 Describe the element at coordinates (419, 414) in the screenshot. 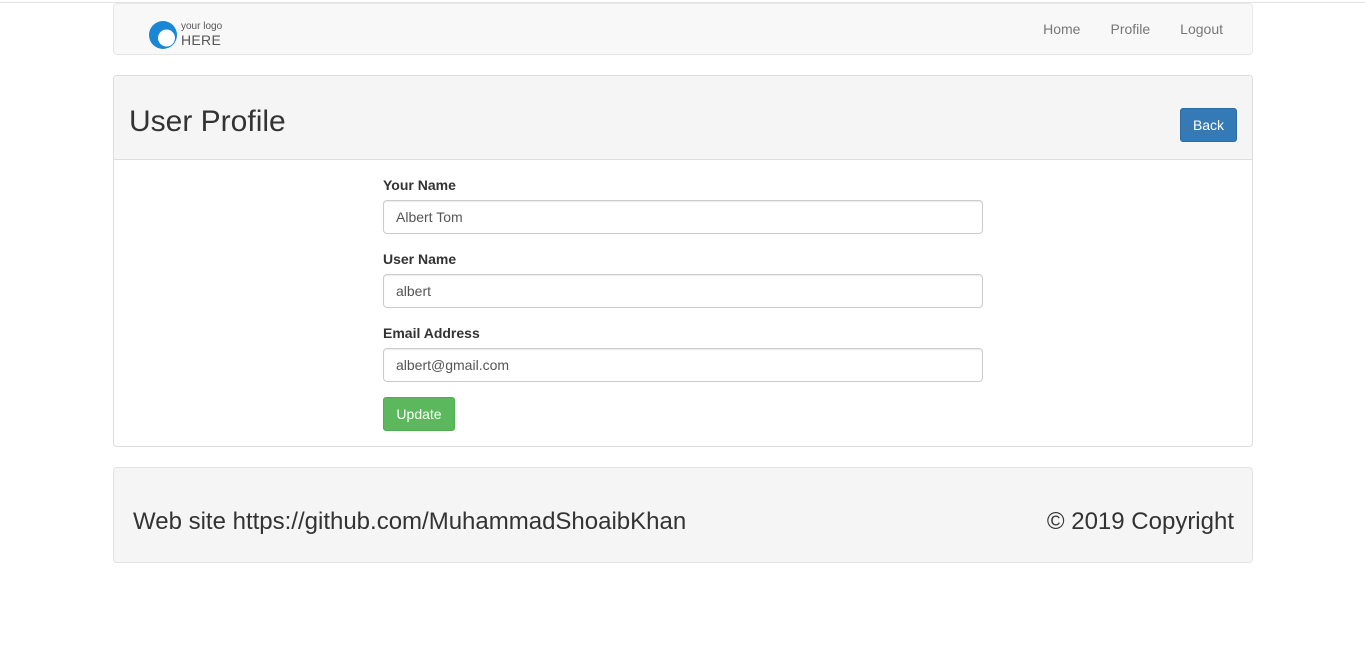

I see `update-button: Update` at that location.